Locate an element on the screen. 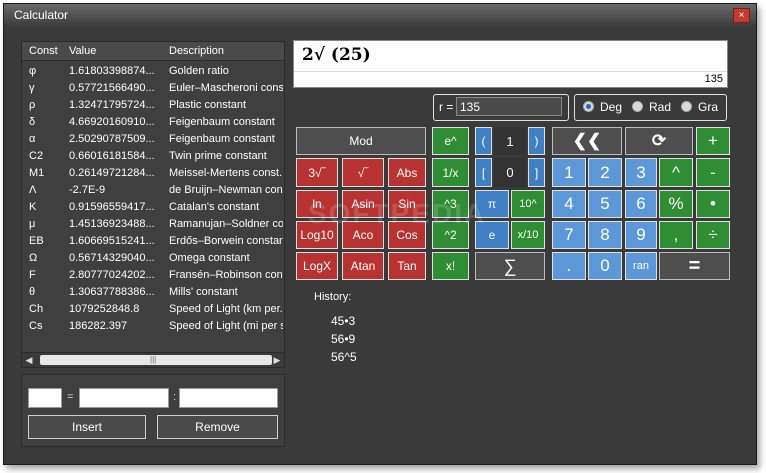 This screenshot has height=473, width=766. clear-button: ⟳ is located at coordinates (659, 141).